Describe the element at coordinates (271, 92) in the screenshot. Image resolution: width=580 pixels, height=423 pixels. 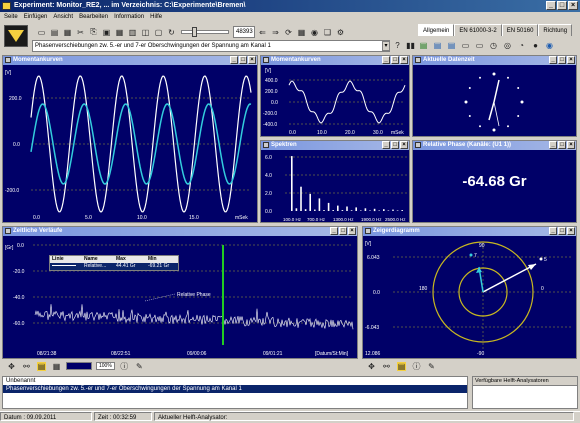
I see `m2-ytick-1: 200.0` at that location.